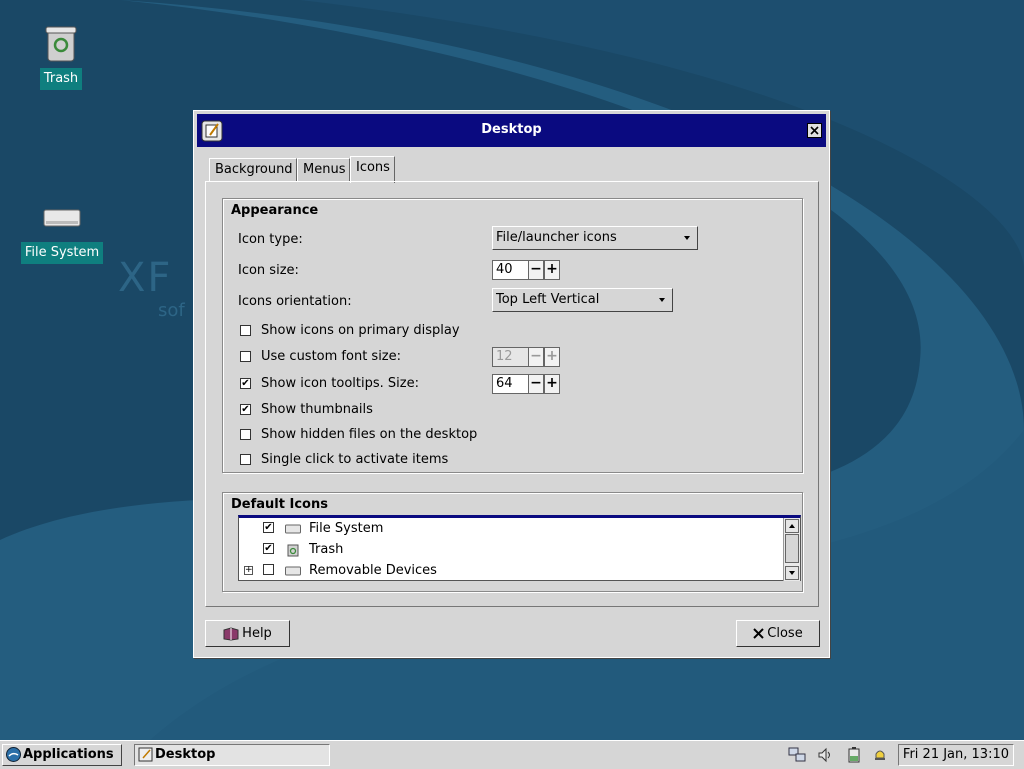 The image size is (1024, 769). What do you see at coordinates (785, 633) in the screenshot?
I see `close-label: Close` at bounding box center [785, 633].